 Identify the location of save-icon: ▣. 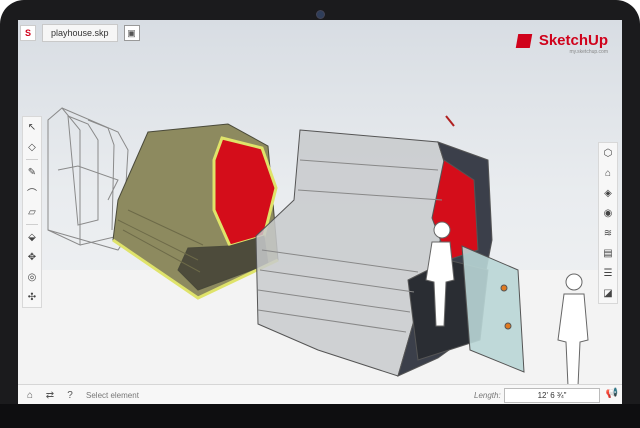
(131, 33).